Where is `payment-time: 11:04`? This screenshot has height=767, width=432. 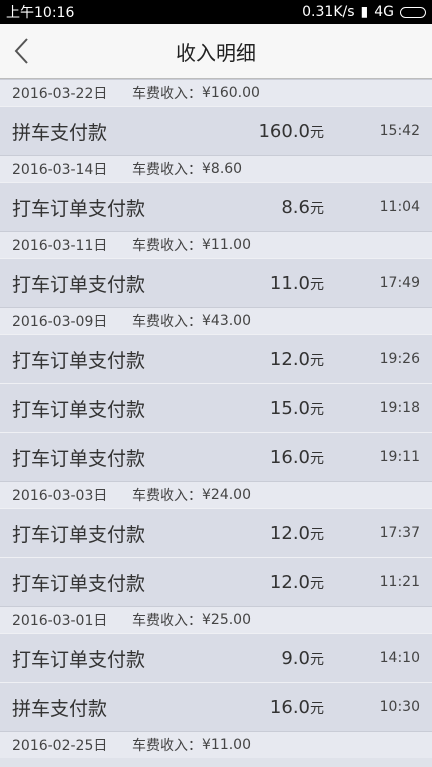
payment-time: 11:04 is located at coordinates (399, 207).